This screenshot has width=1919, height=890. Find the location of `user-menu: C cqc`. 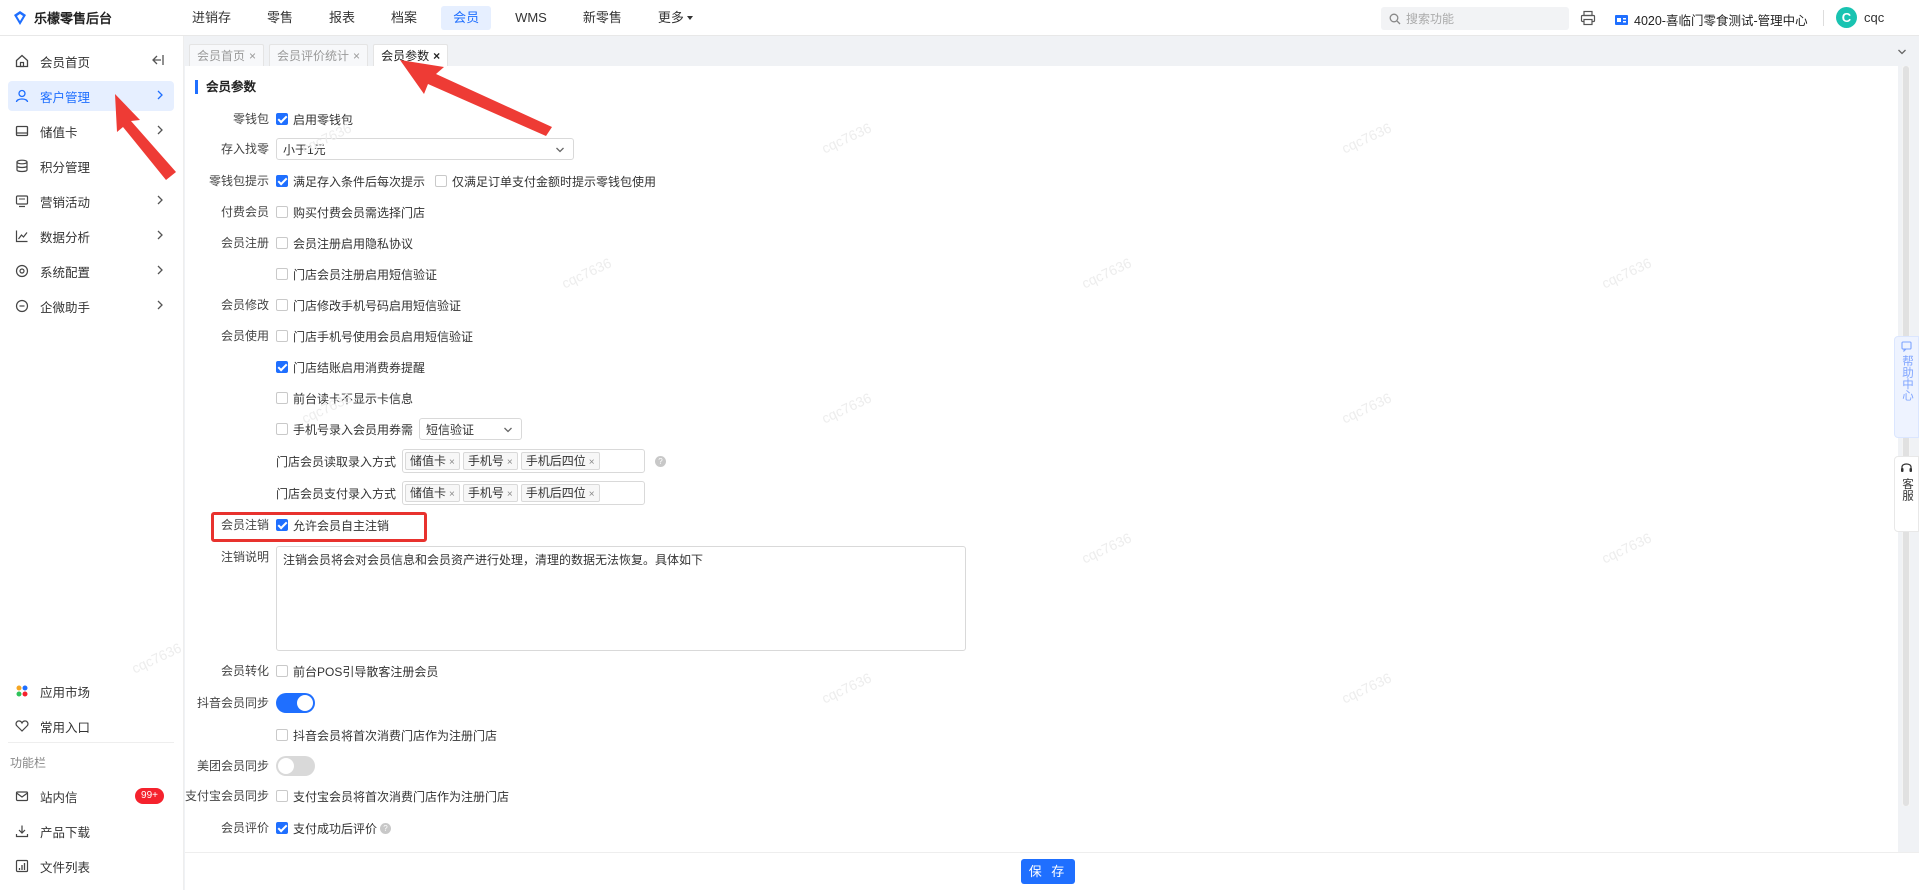

user-menu: C cqc is located at coordinates (1860, 17).